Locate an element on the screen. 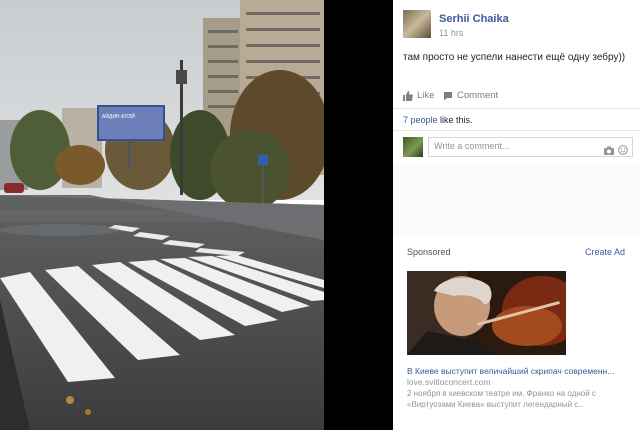 The width and height of the screenshot is (640, 430). author-name: Serhii Chaika is located at coordinates (474, 19).